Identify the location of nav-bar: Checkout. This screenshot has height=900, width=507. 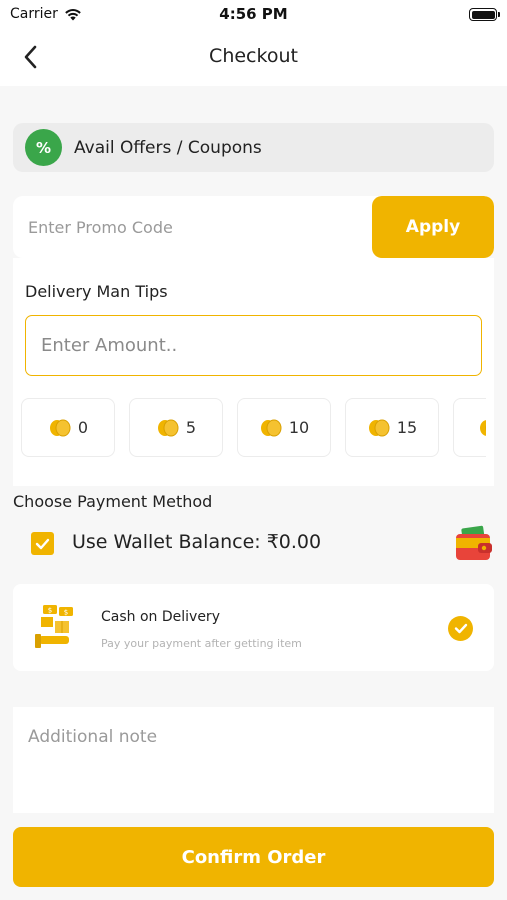
(253, 57).